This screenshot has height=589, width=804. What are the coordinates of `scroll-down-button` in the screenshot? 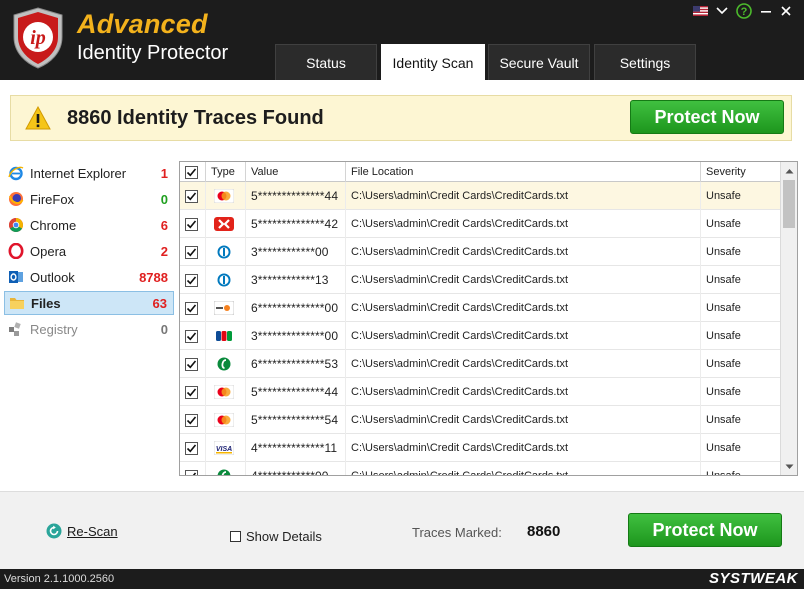 It's located at (789, 466).